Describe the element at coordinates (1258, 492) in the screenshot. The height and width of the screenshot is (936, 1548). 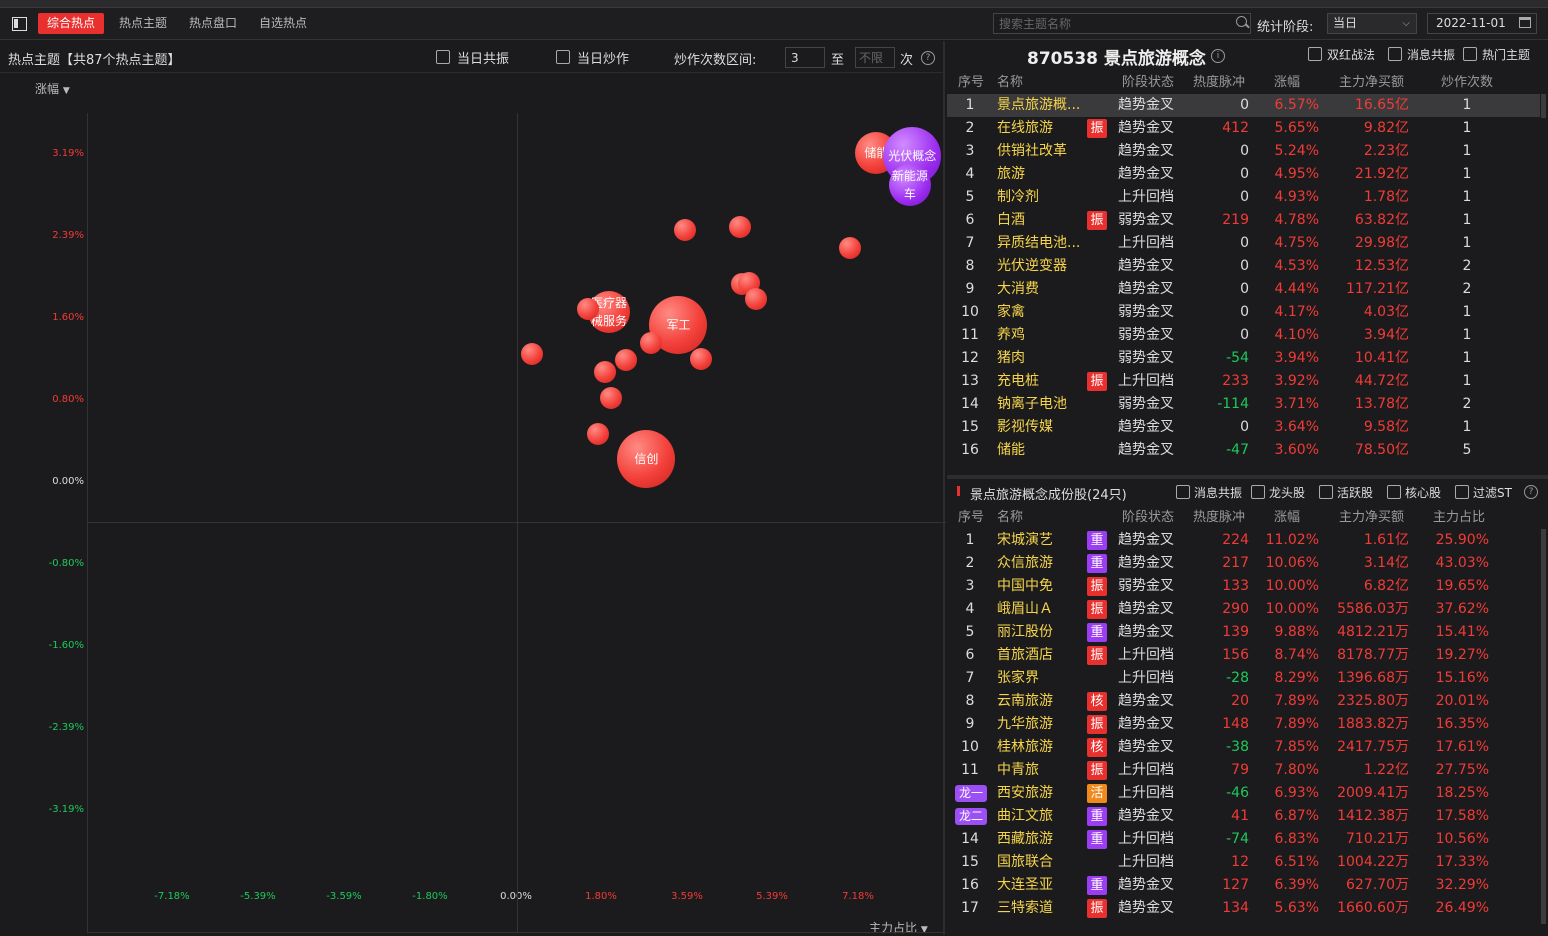
I see `checkbox-leader` at that location.